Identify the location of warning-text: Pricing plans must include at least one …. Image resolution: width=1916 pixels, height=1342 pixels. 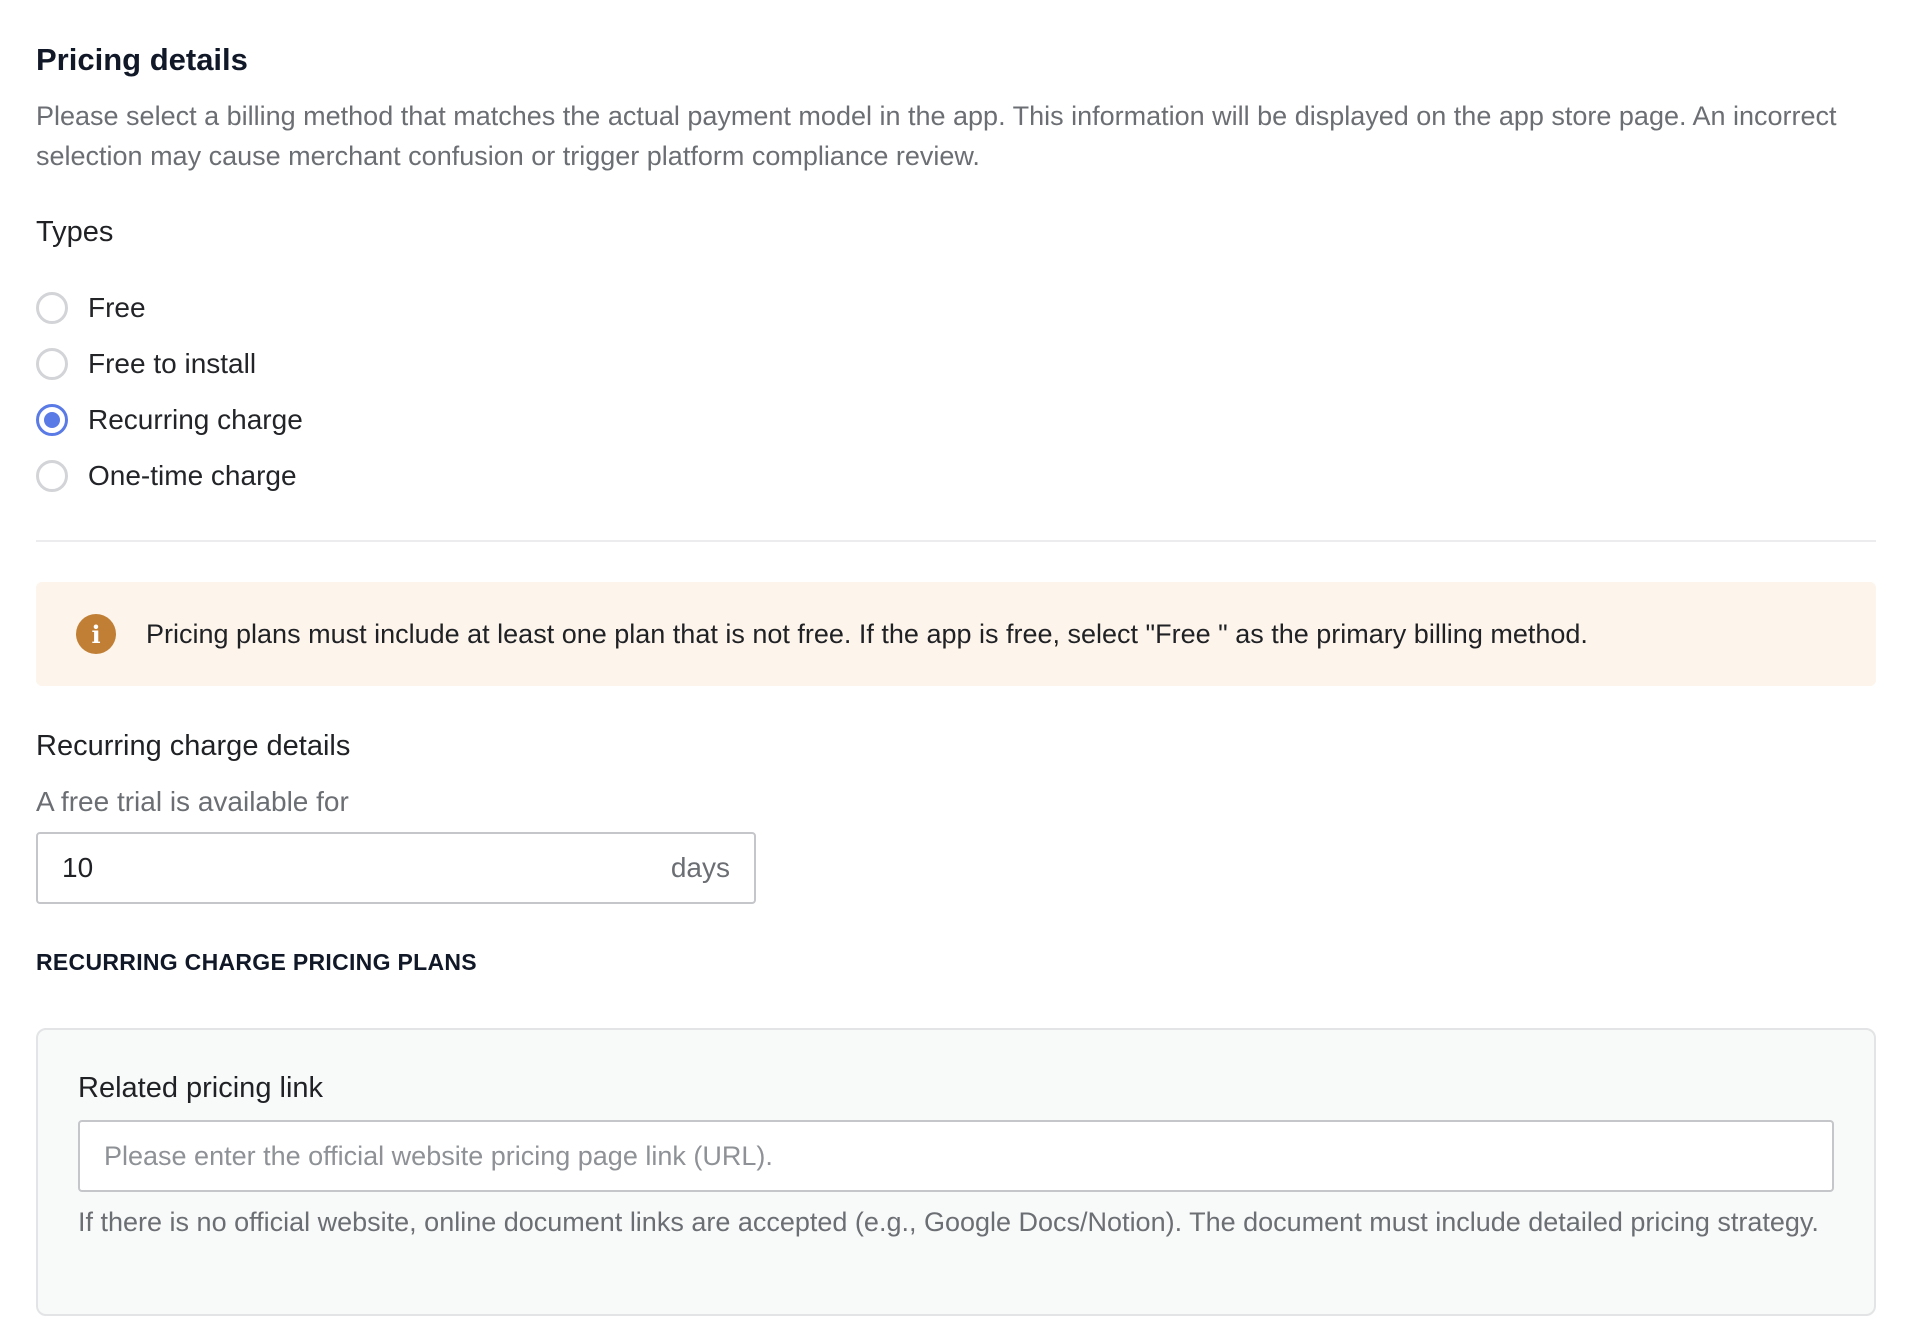
(867, 634).